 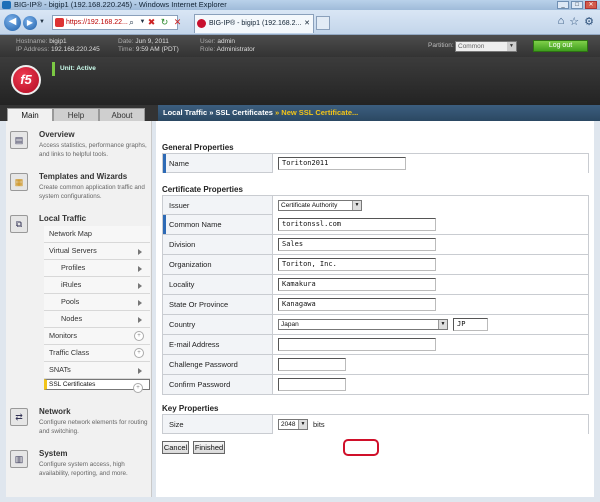 I want to click on row-email: E-mail Address, so click(x=375, y=345).